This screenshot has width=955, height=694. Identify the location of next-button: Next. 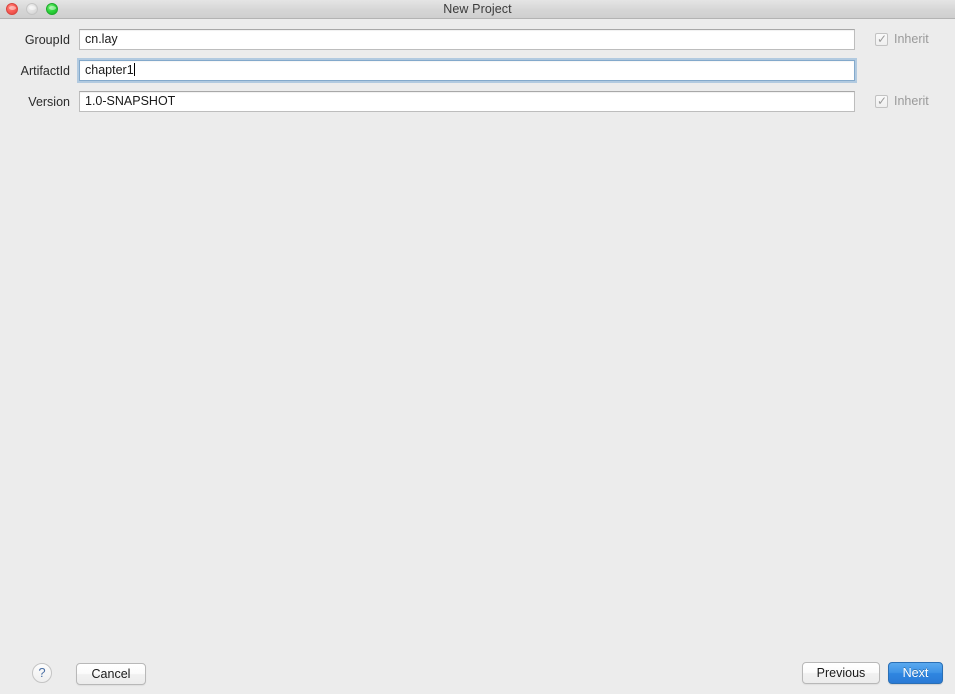
(915, 673).